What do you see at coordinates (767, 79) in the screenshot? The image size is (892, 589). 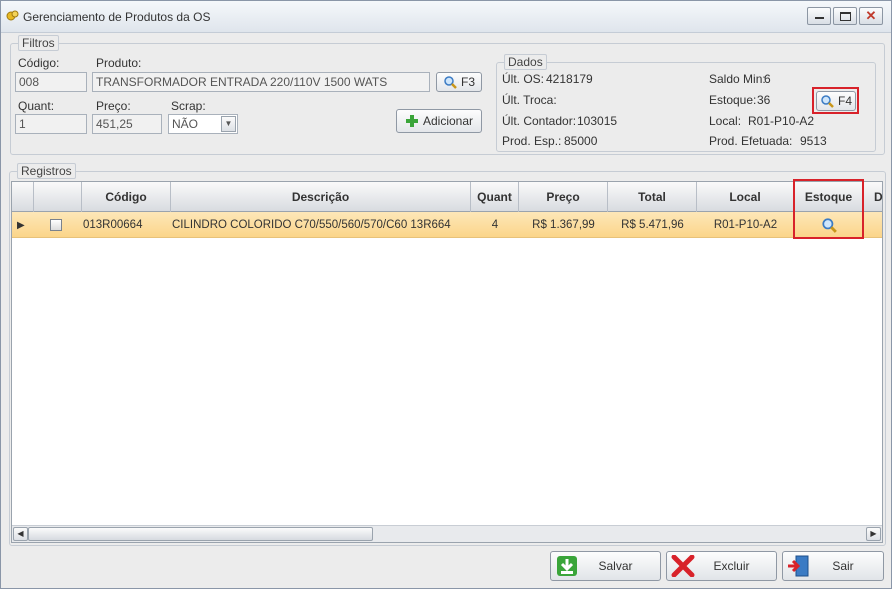 I see `saldo-min-value: 6` at bounding box center [767, 79].